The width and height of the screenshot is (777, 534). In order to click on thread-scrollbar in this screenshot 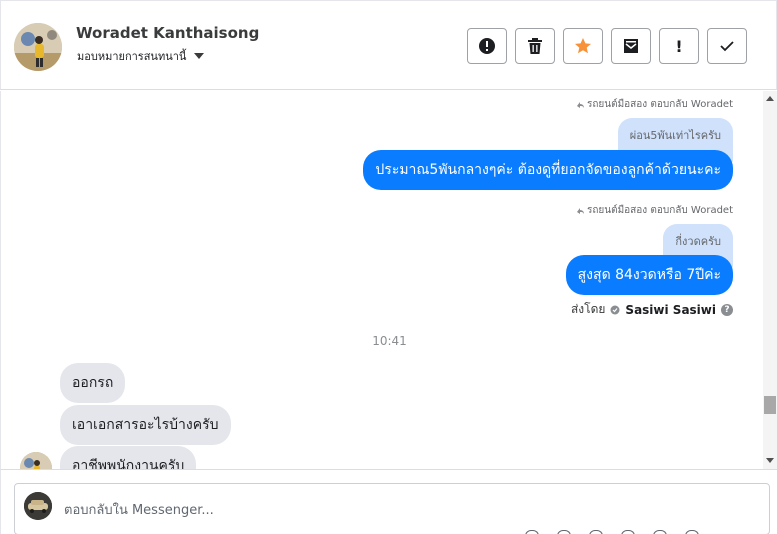, I will do `click(770, 280)`.